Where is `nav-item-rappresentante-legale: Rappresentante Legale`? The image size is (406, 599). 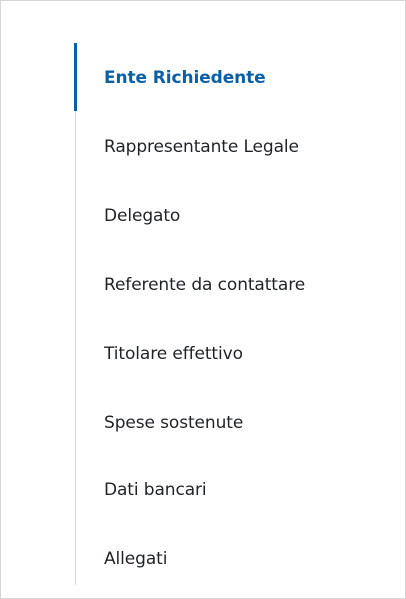 nav-item-rappresentante-legale: Rappresentante Legale is located at coordinates (249, 147).